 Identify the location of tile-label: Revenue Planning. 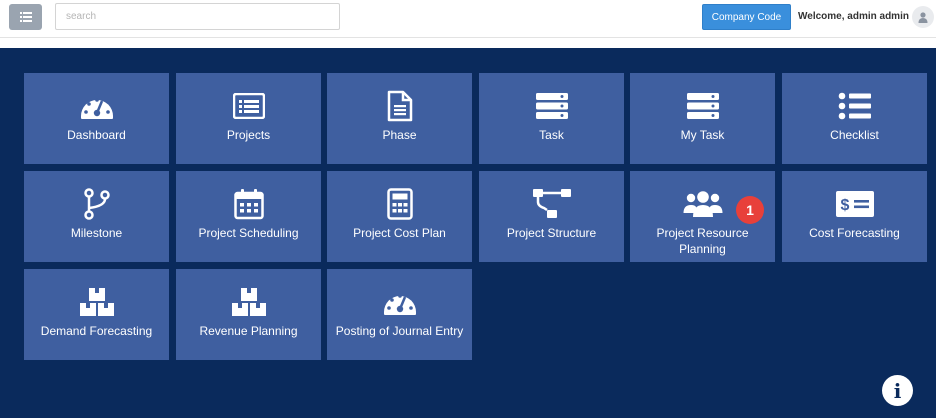
(248, 331).